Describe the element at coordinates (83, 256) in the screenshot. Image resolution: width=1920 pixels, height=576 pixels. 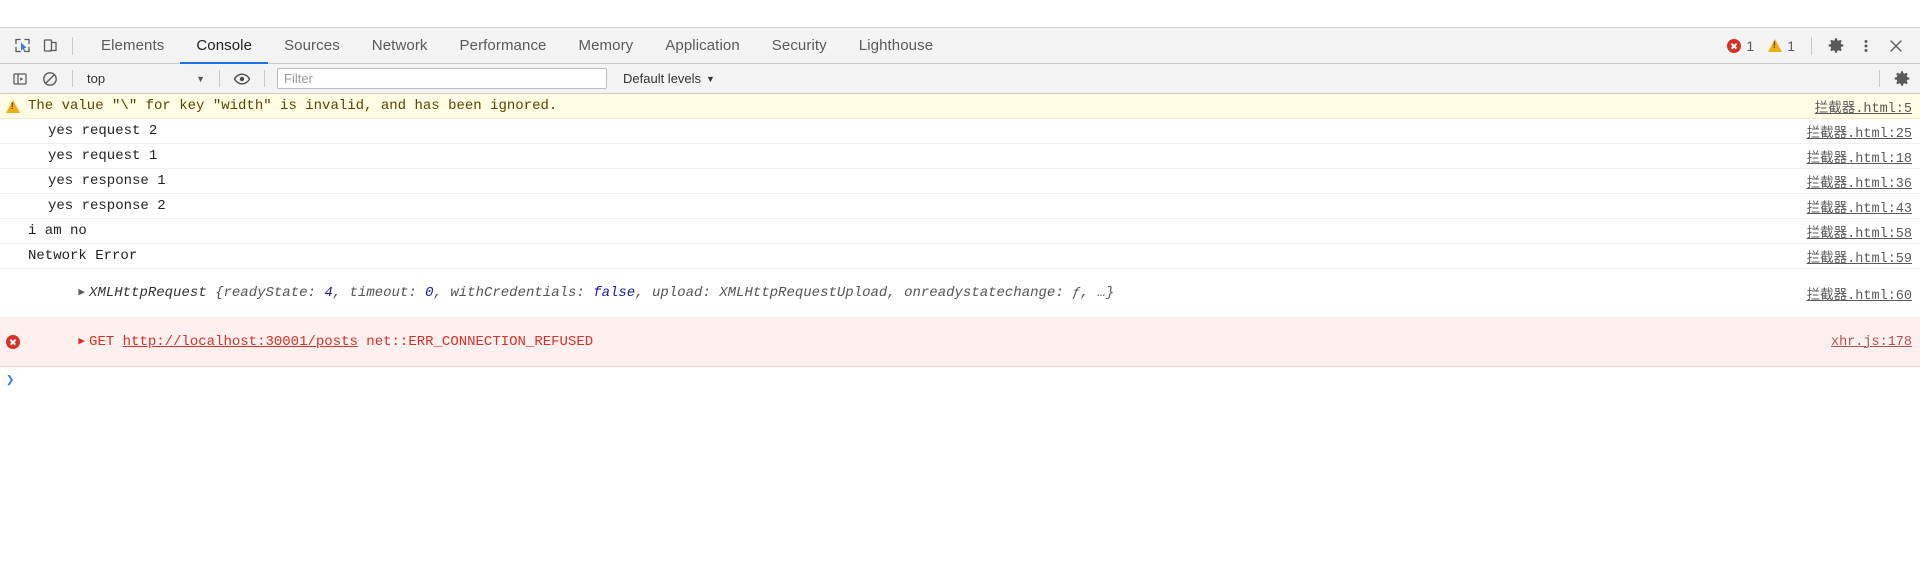
I see `message-text: Network Error` at that location.